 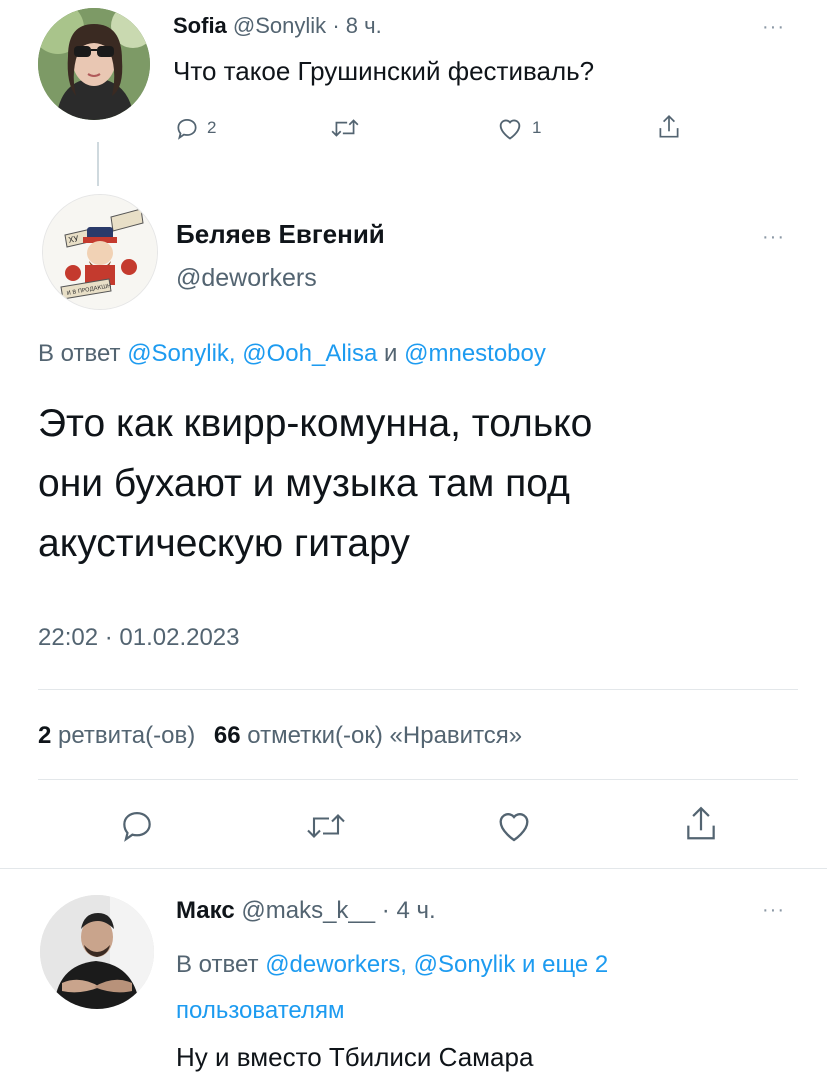 What do you see at coordinates (537, 127) in the screenshot?
I see `like-count: 1` at bounding box center [537, 127].